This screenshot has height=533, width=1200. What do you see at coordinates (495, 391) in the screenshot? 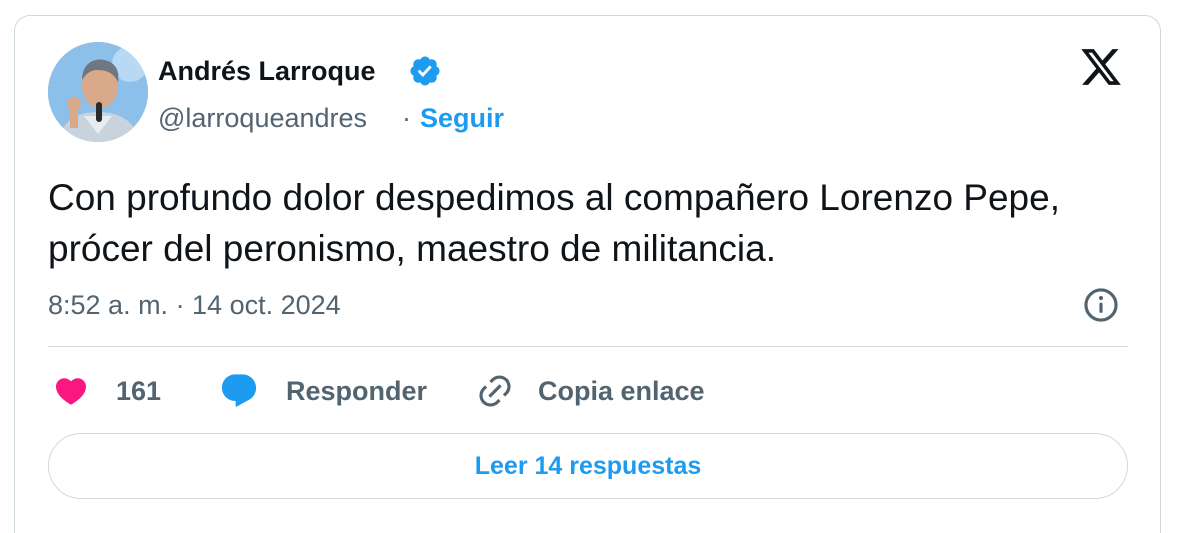
I see `link-icon` at bounding box center [495, 391].